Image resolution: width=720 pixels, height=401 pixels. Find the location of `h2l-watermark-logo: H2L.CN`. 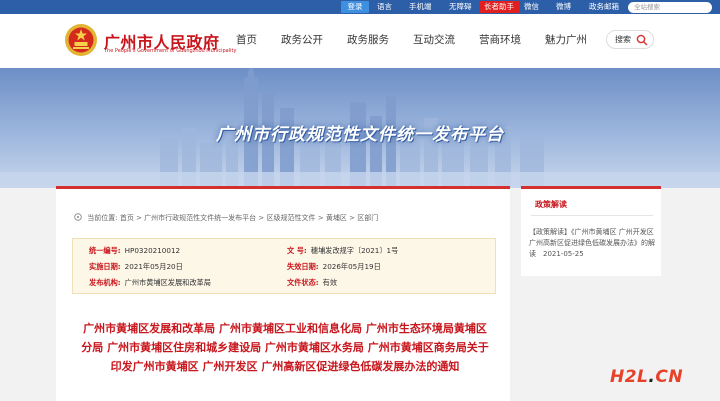

h2l-watermark-logo: H2L.CN is located at coordinates (646, 377).